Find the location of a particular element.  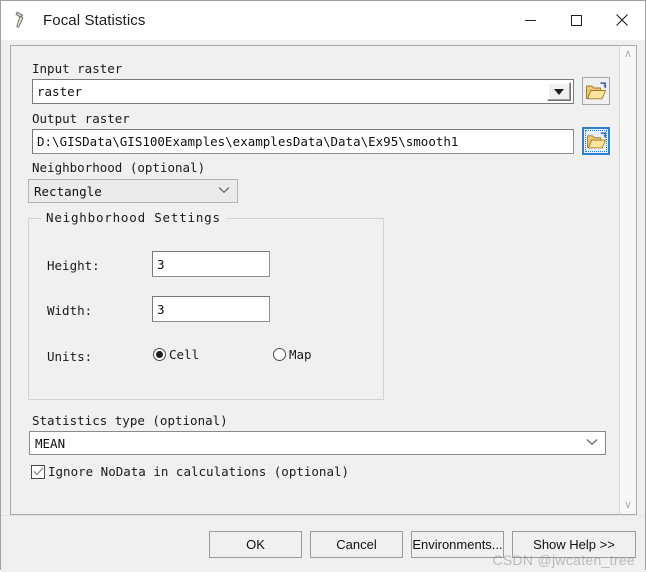

units-cell-label: Cell is located at coordinates (184, 354).